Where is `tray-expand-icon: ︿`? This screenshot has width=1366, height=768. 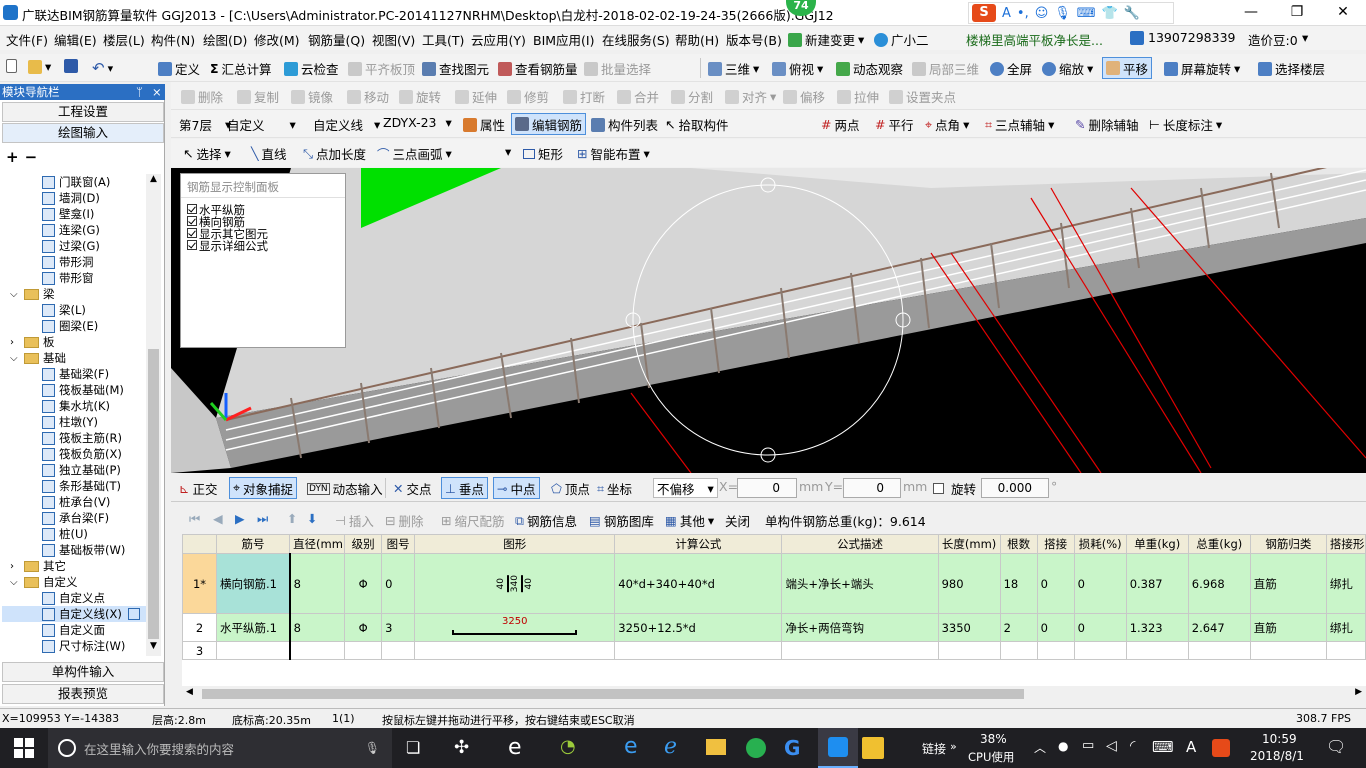
tray-expand-icon: ︿ is located at coordinates (1040, 747).